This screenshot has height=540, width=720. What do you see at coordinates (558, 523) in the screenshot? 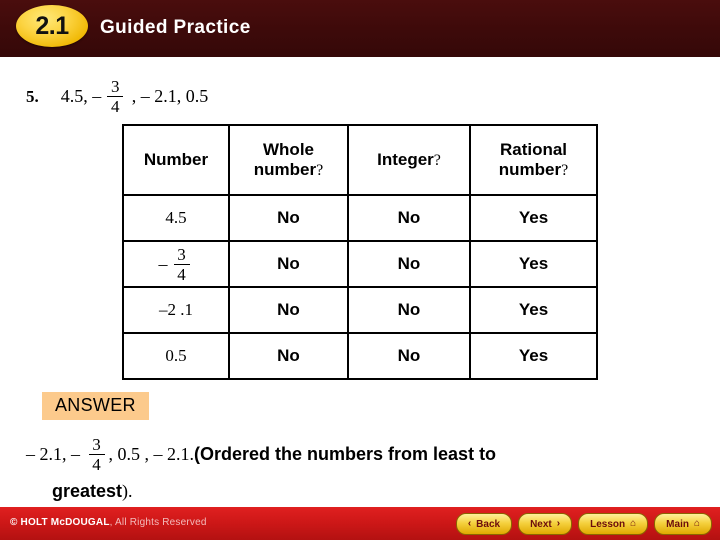
I see `chevron-right-icon: ›` at bounding box center [558, 523].